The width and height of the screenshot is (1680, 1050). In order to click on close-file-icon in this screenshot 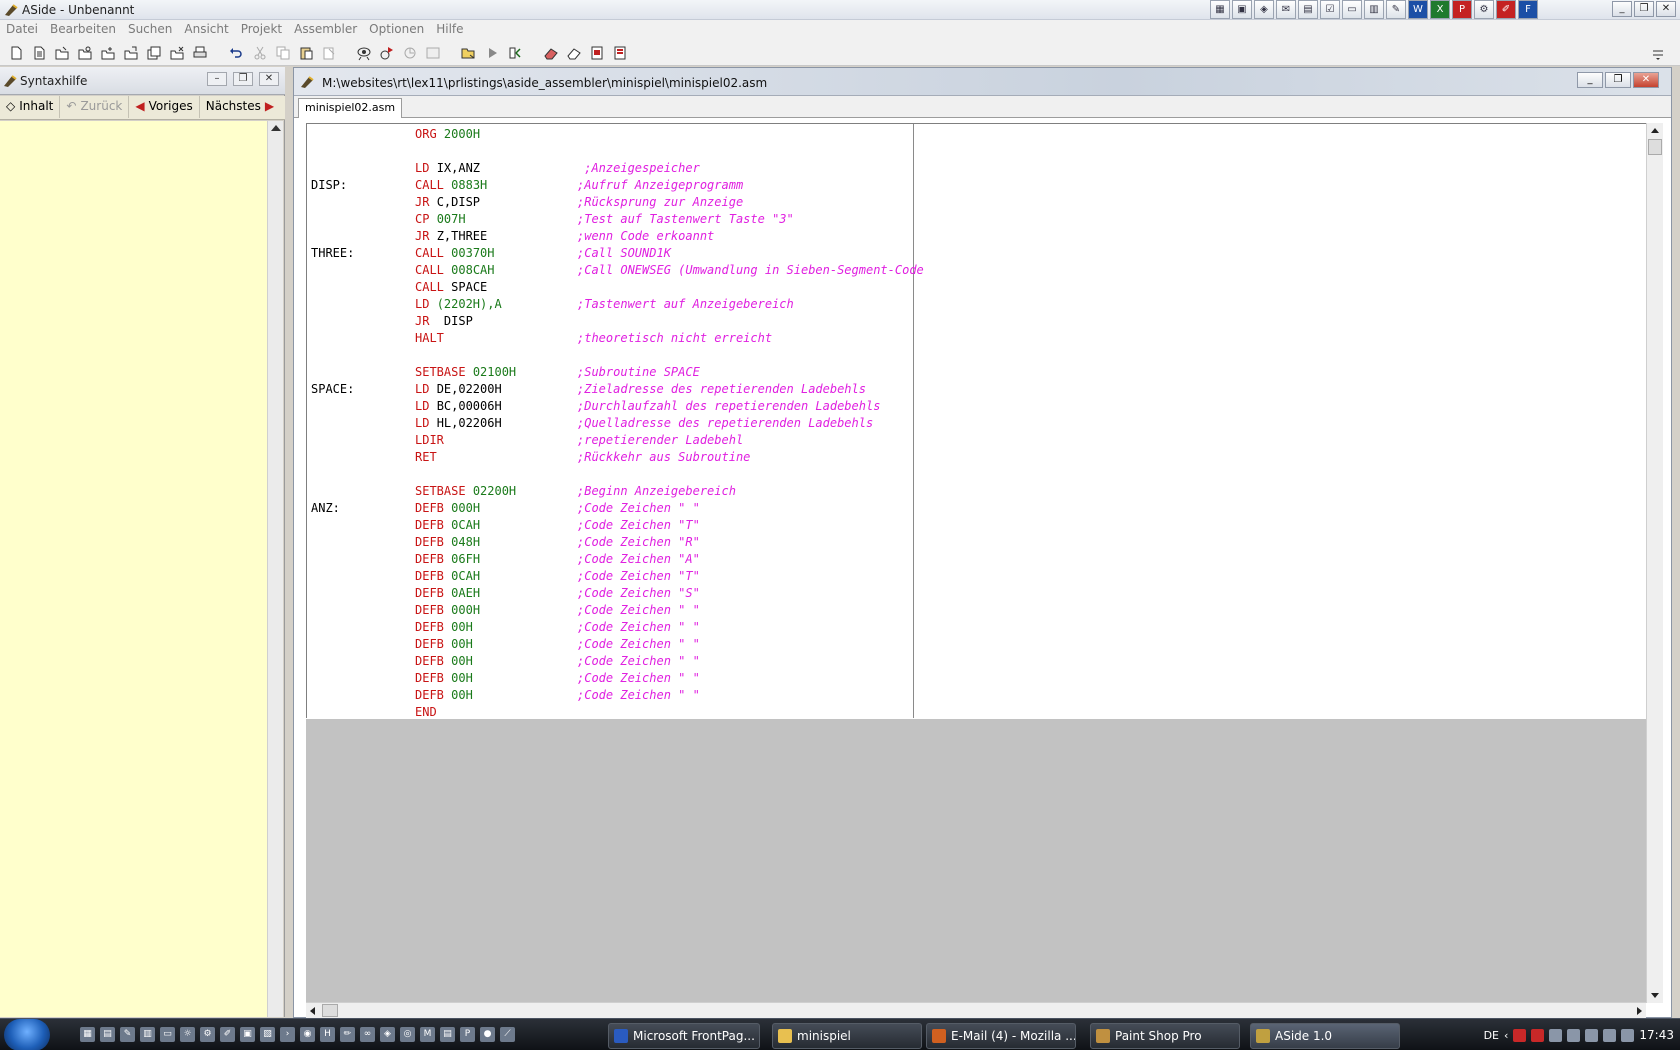, I will do `click(177, 53)`.